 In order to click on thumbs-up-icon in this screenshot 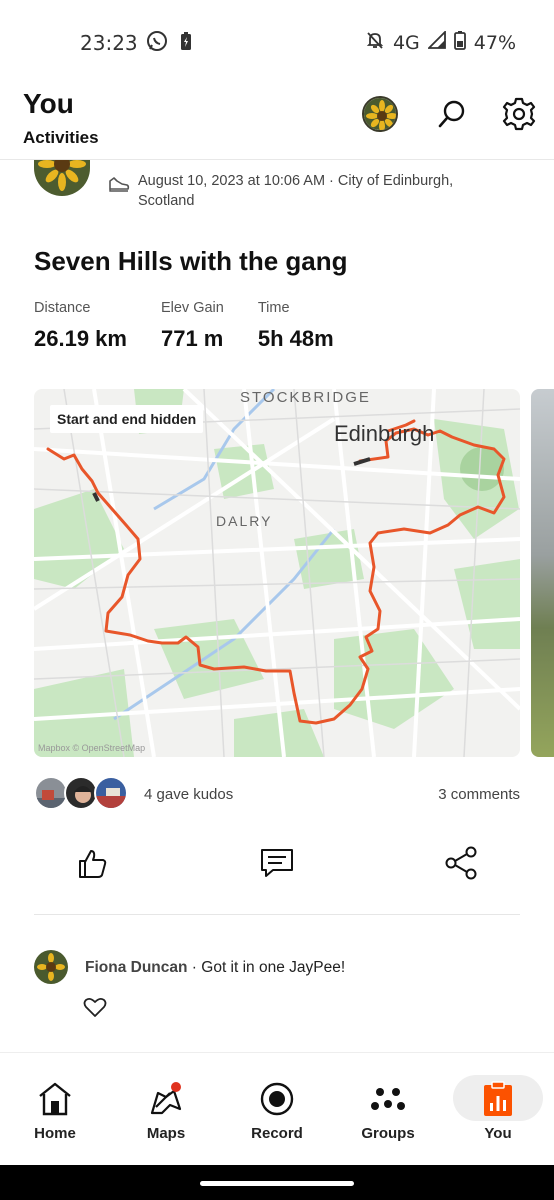, I will do `click(92, 865)`.